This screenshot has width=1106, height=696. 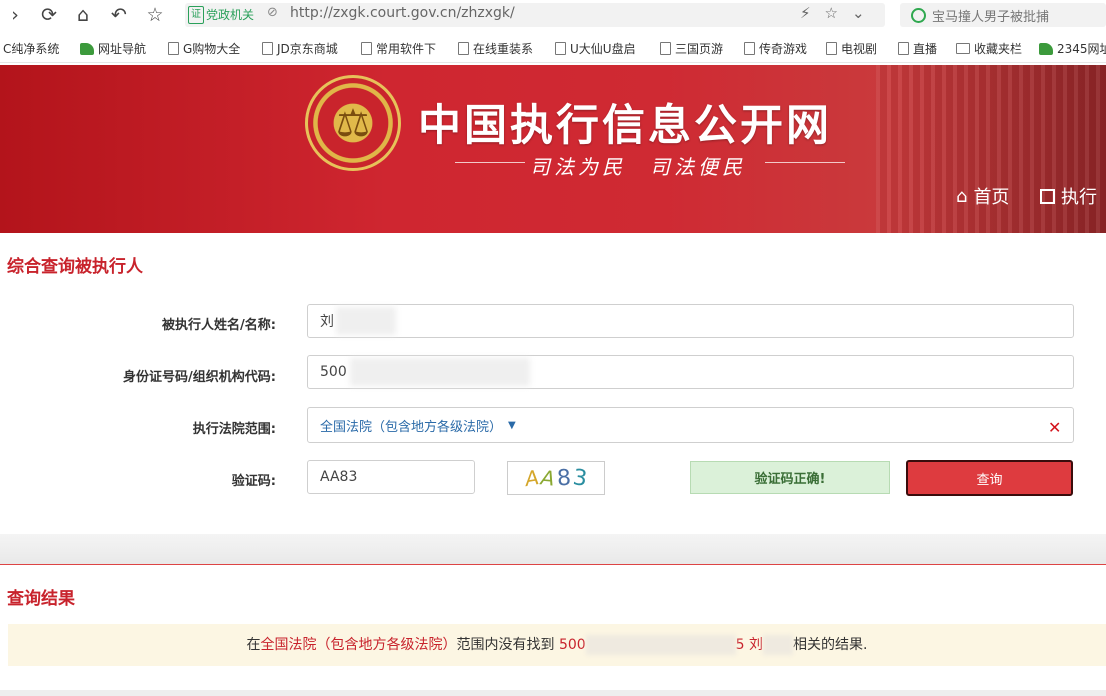 What do you see at coordinates (1068, 196) in the screenshot?
I see `nav-exec: 执行` at bounding box center [1068, 196].